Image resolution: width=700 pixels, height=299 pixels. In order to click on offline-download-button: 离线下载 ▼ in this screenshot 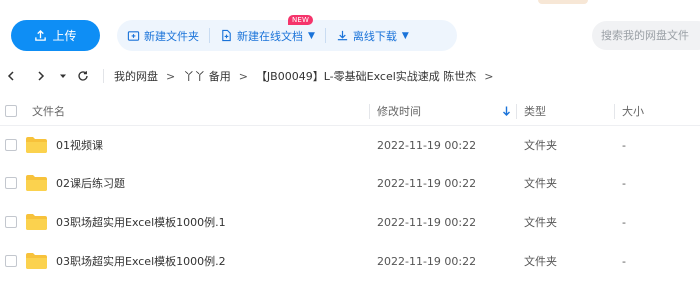, I will do `click(372, 35)`.